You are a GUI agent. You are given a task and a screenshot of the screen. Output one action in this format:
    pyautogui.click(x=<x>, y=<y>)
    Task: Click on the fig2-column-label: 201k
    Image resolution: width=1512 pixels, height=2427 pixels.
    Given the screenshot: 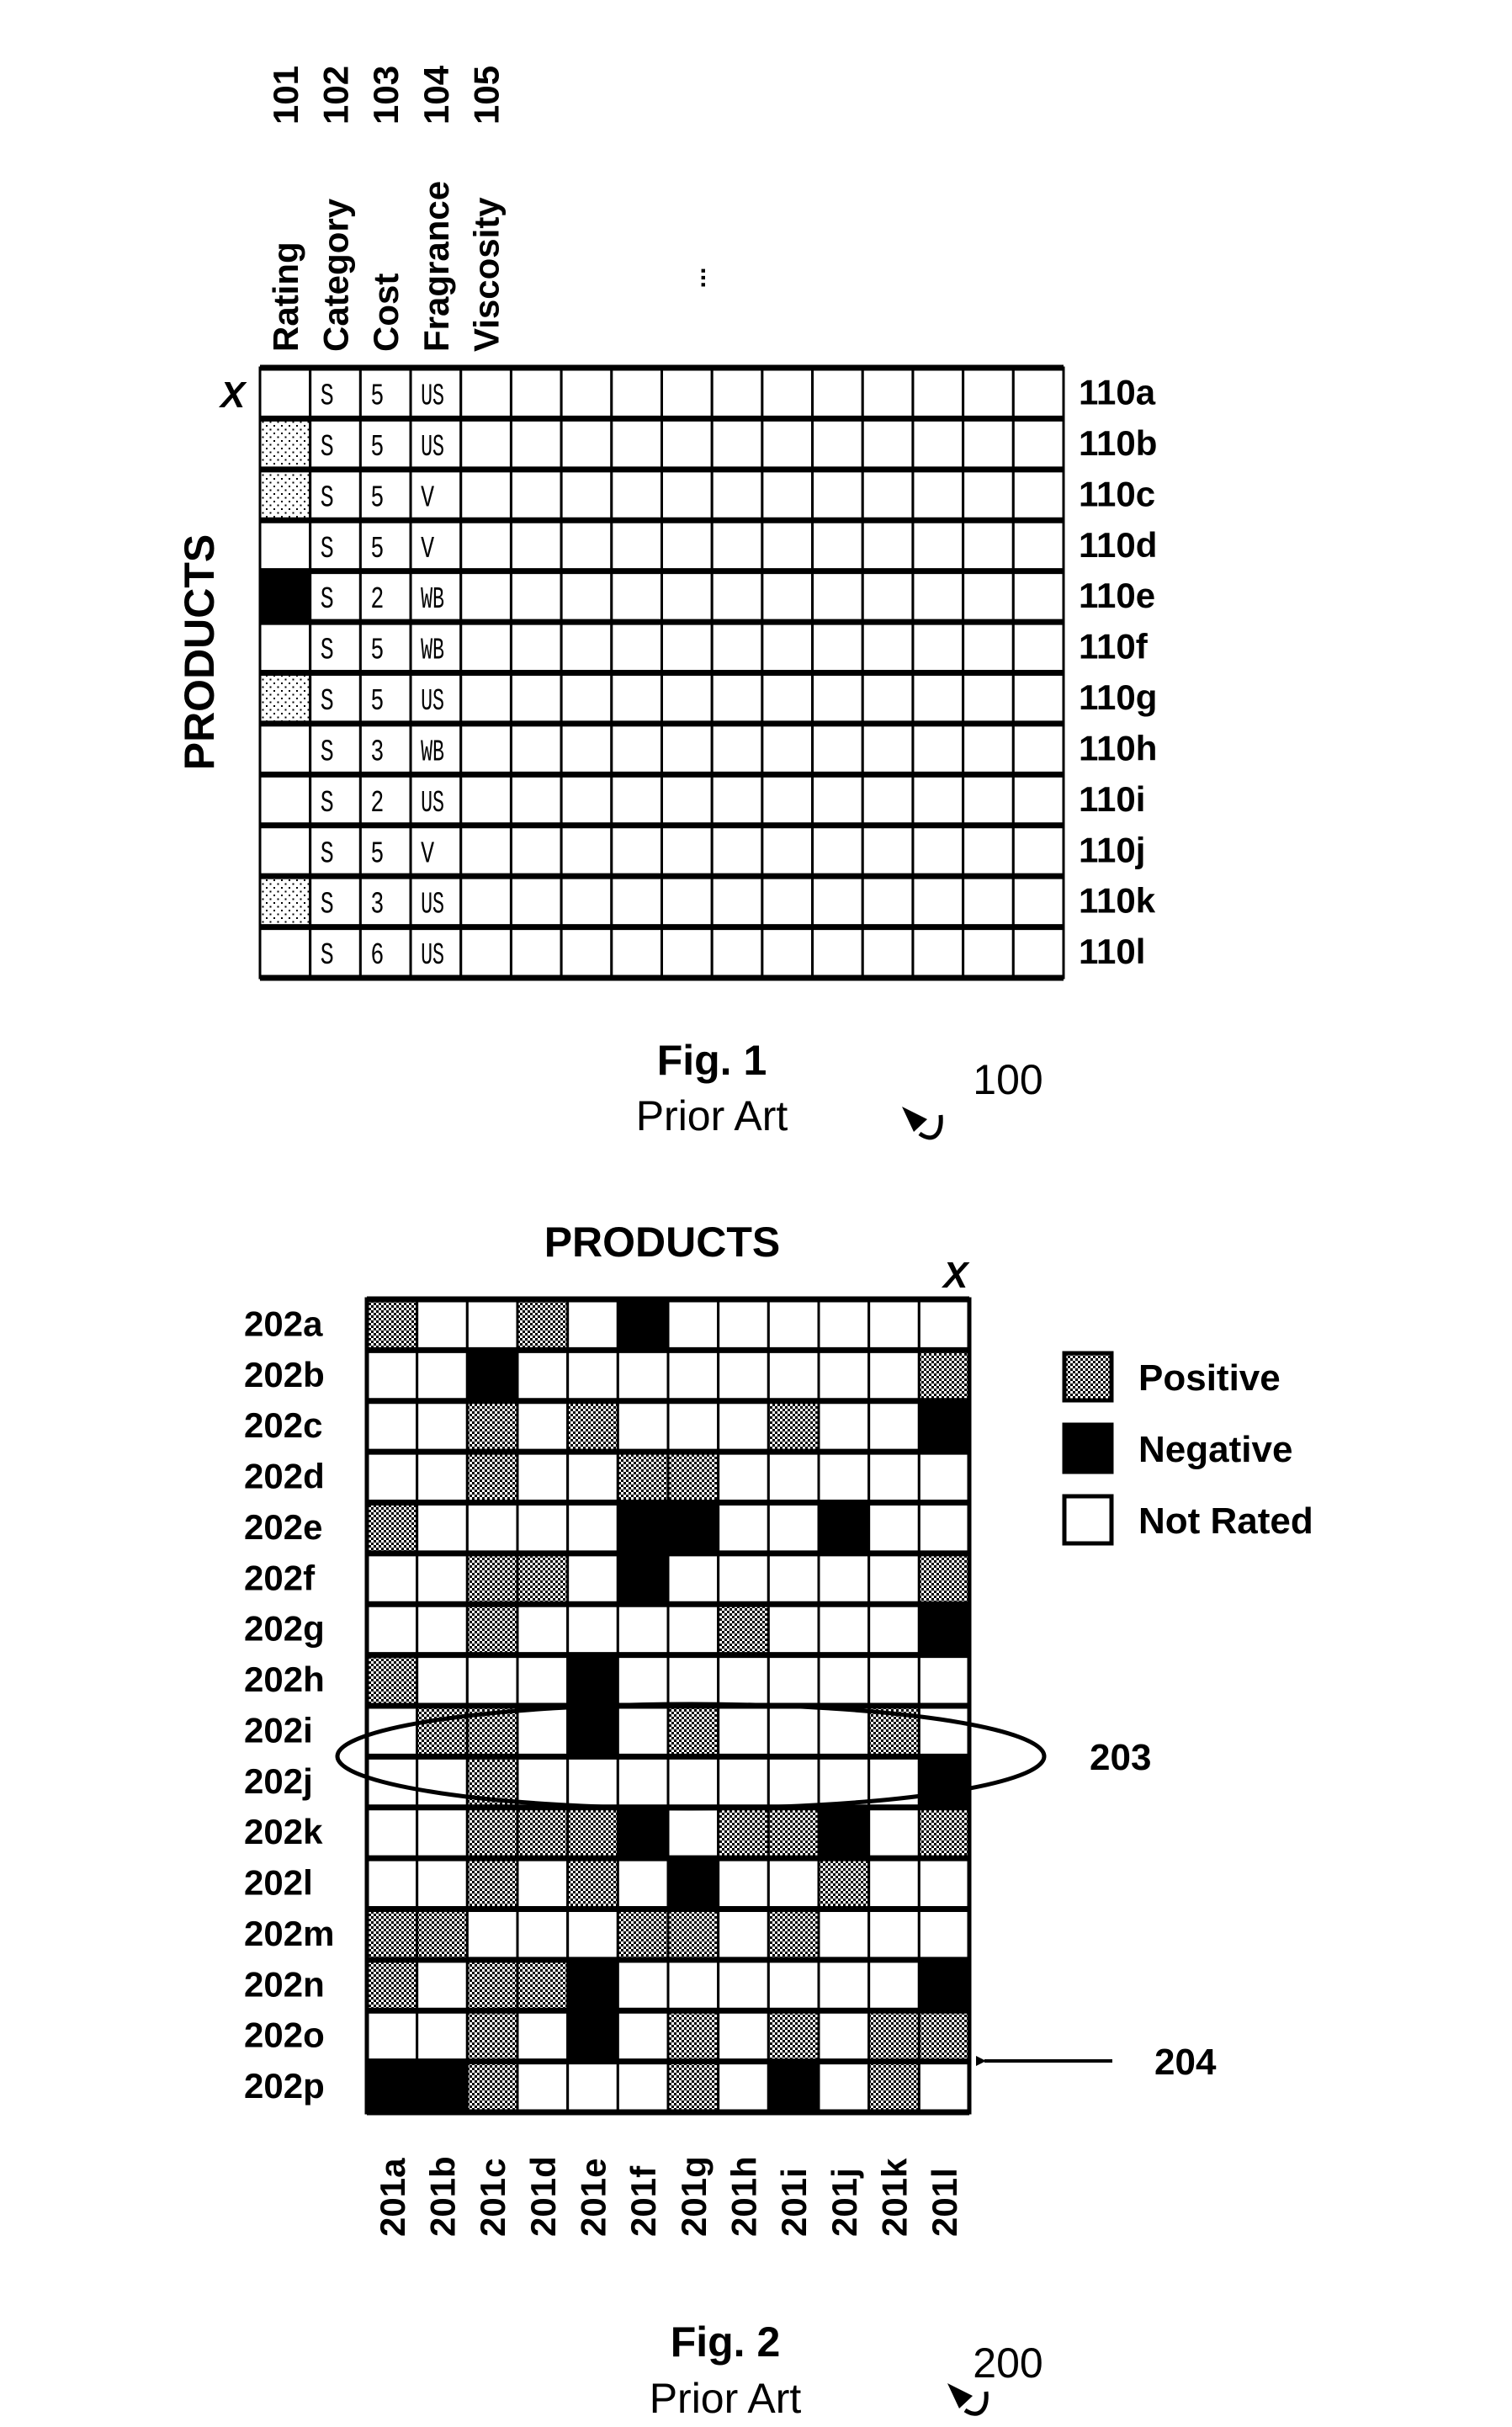 What is the action you would take?
    pyautogui.click(x=895, y=2197)
    